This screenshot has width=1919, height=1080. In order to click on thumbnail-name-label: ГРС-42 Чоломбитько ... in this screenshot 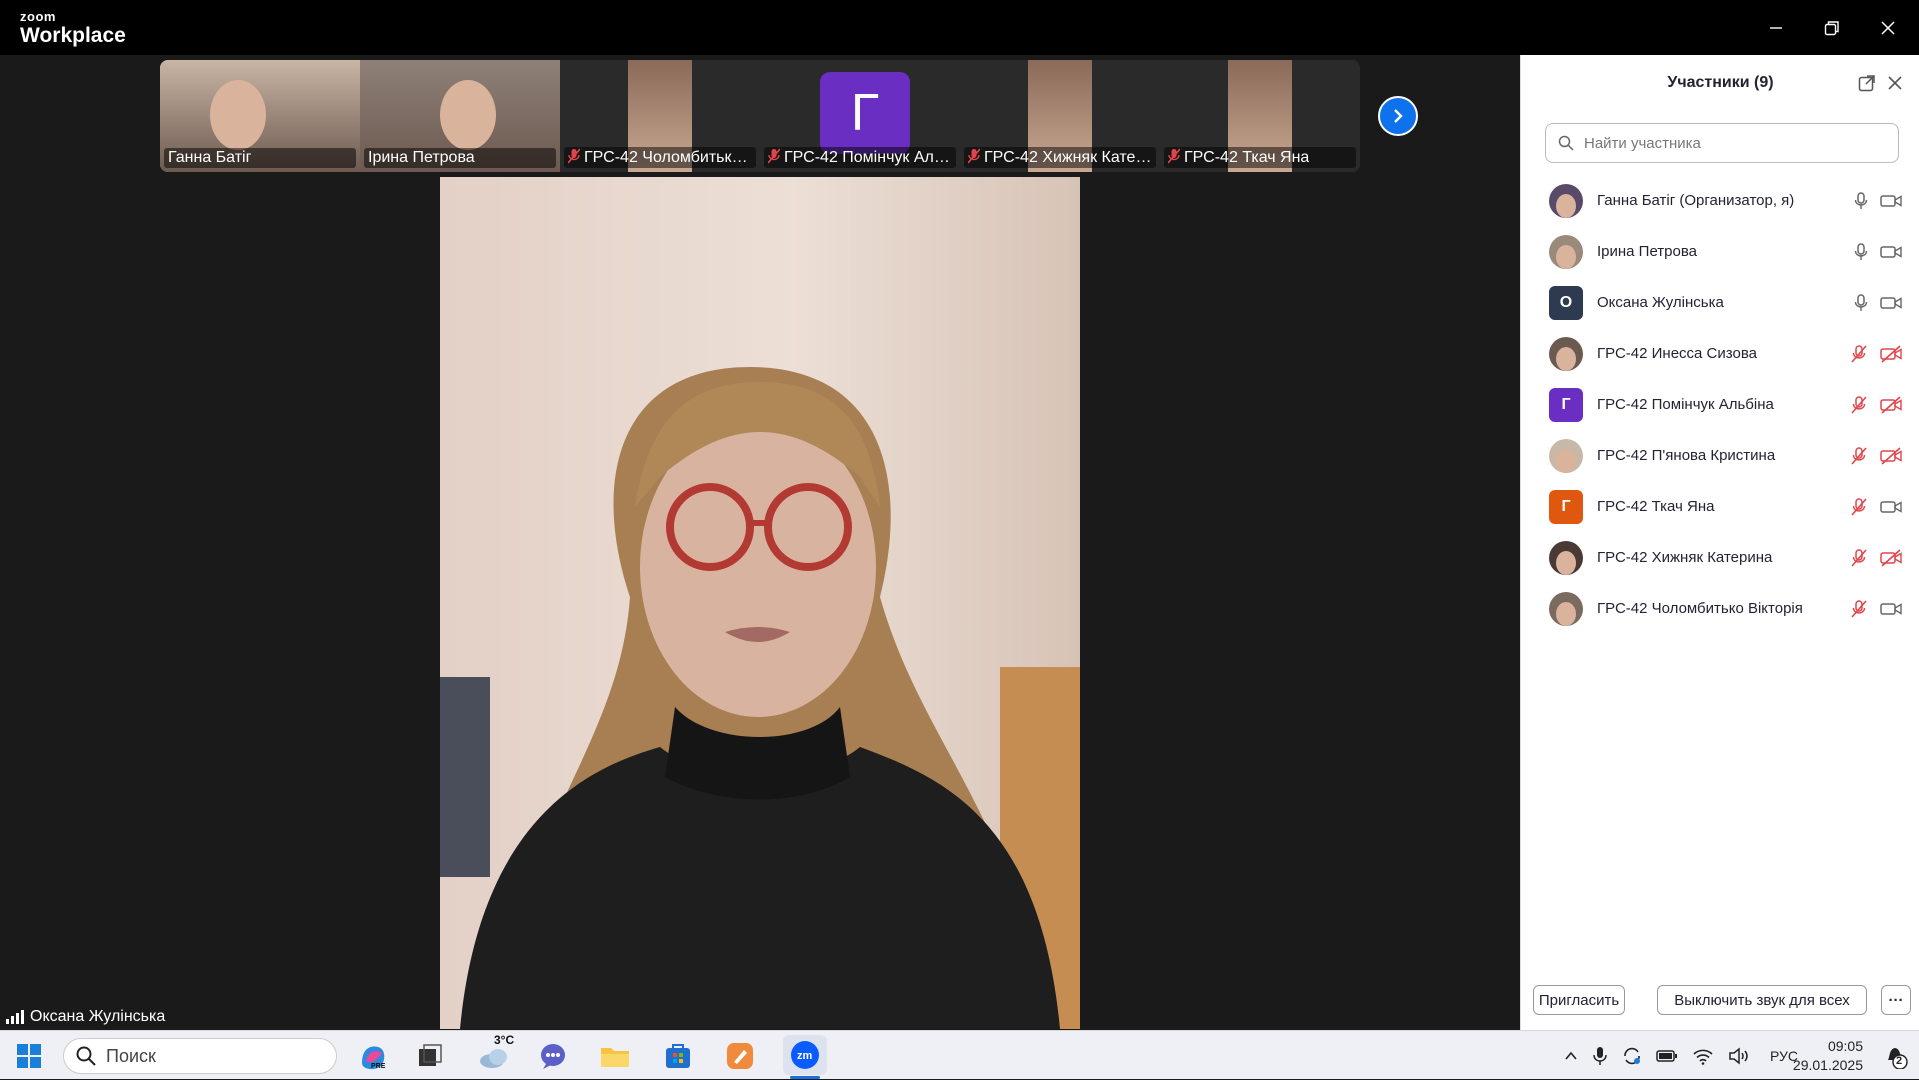, I will do `click(660, 157)`.